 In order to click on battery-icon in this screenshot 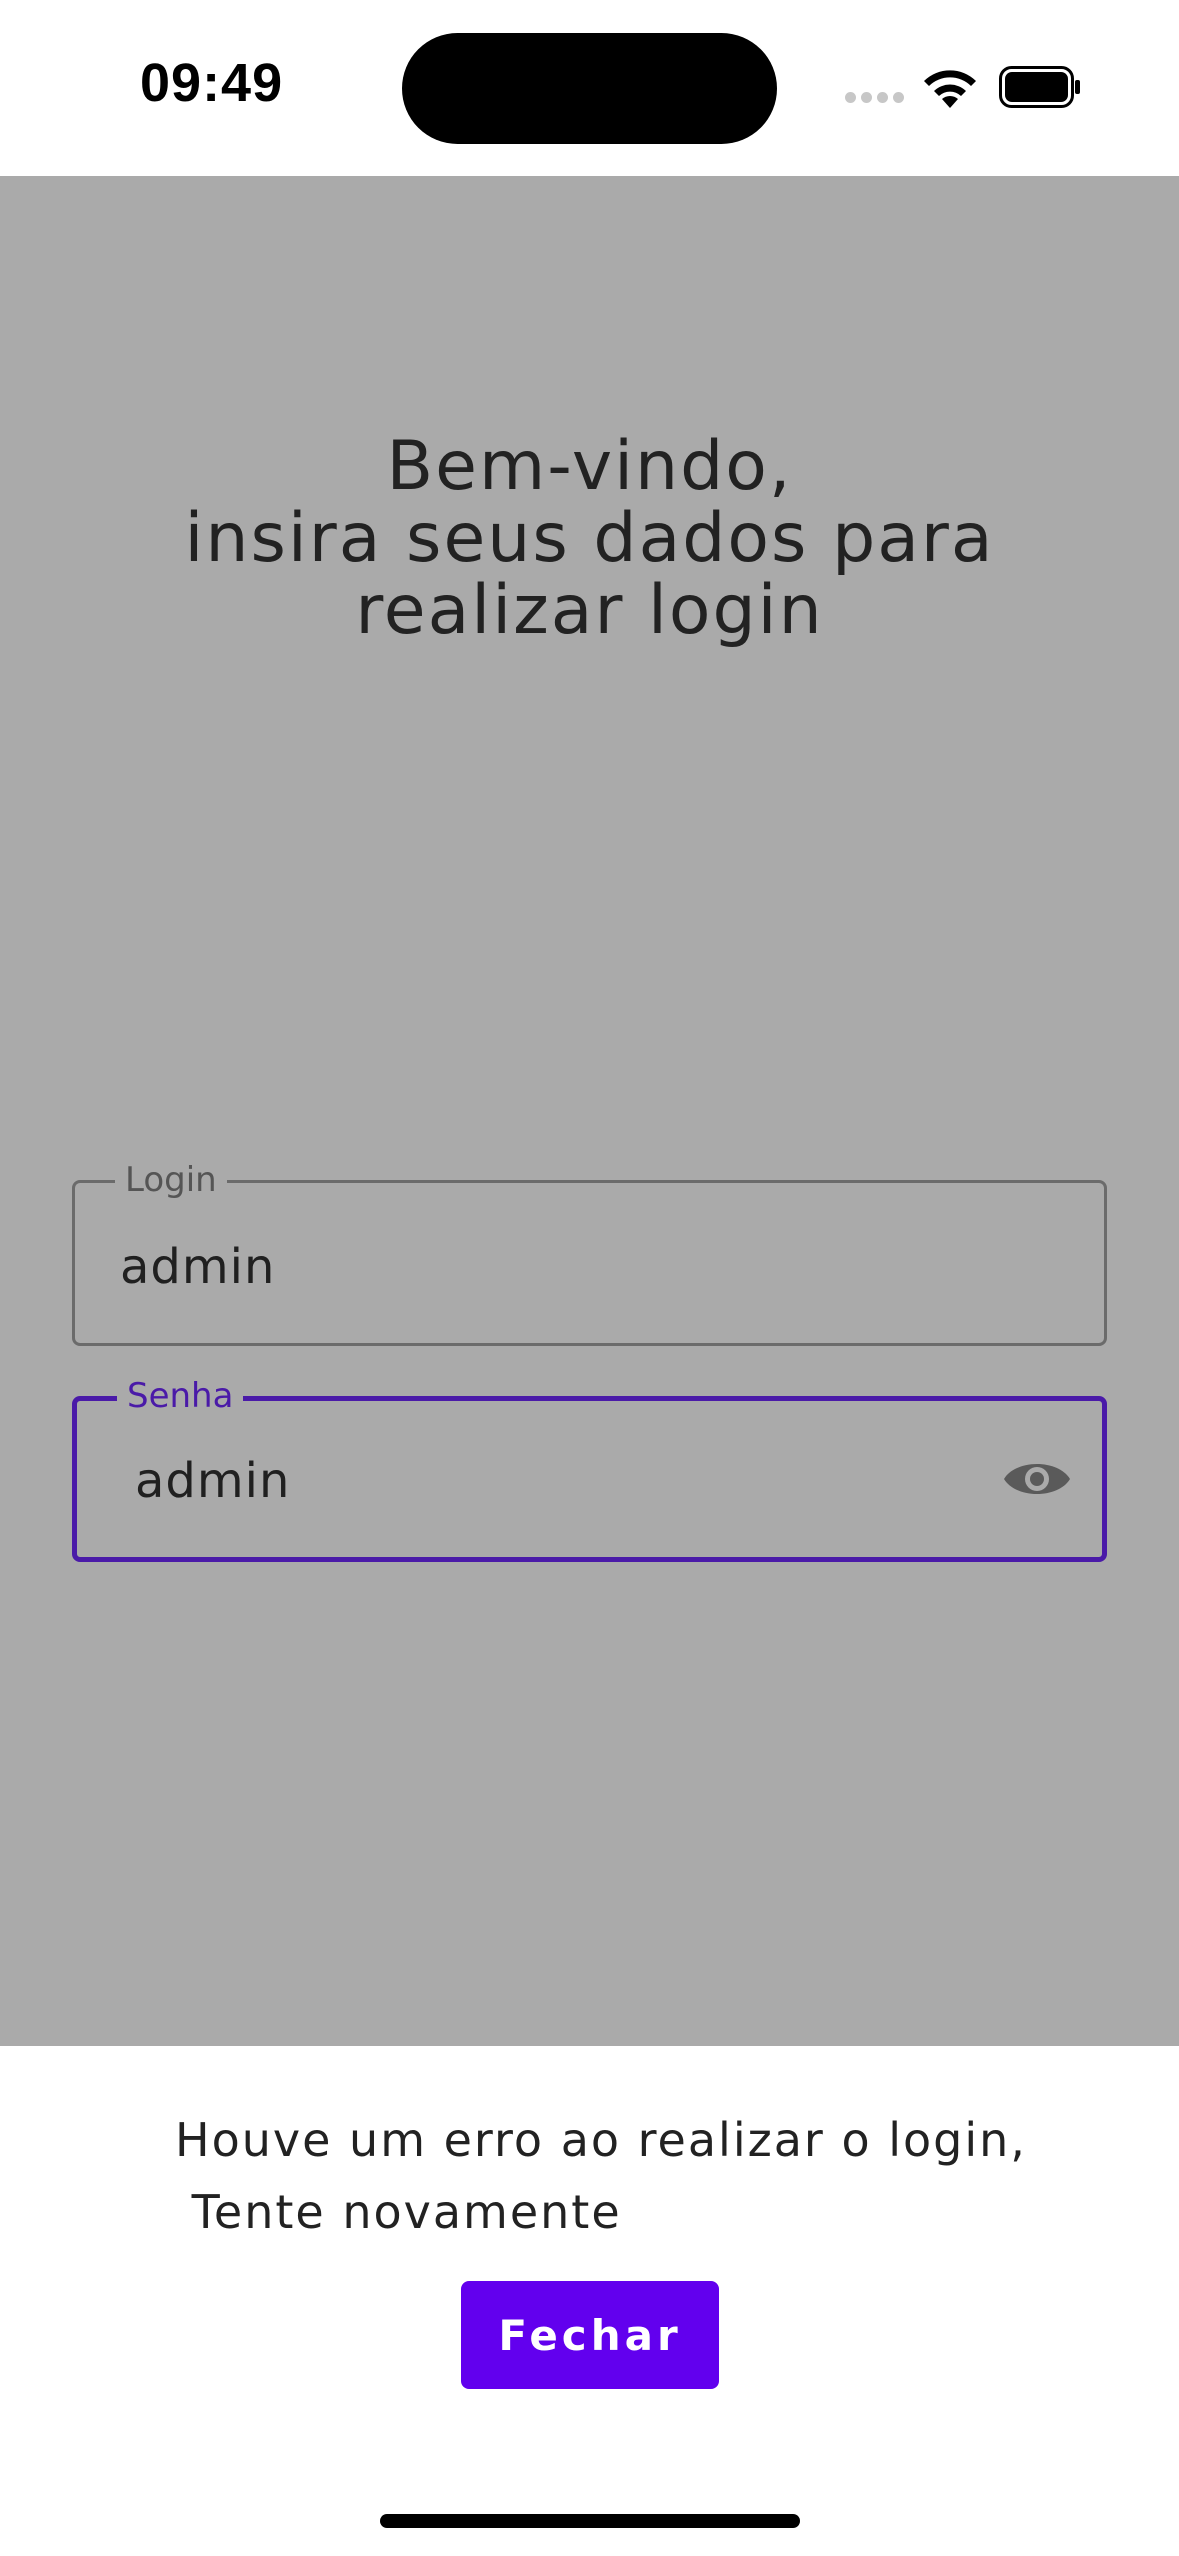, I will do `click(1039, 87)`.